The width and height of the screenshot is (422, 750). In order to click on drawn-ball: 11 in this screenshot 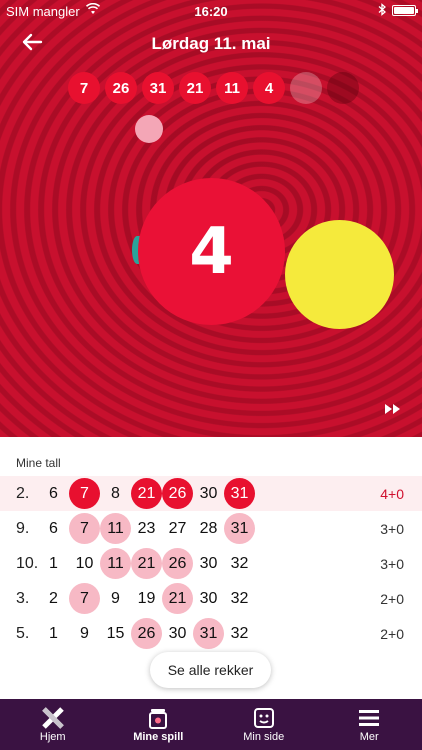, I will do `click(232, 88)`.